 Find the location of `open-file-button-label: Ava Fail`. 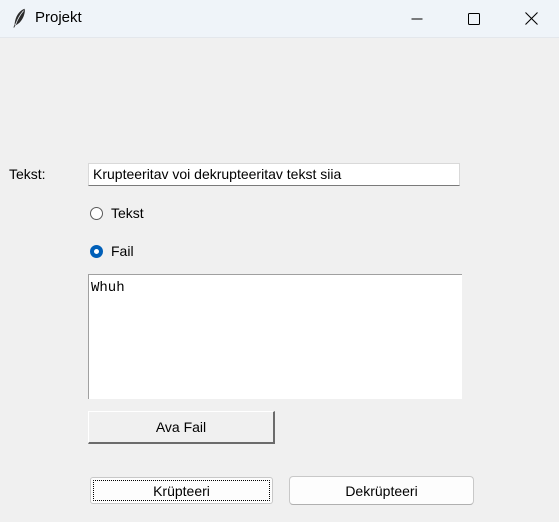

open-file-button-label: Ava Fail is located at coordinates (181, 427).